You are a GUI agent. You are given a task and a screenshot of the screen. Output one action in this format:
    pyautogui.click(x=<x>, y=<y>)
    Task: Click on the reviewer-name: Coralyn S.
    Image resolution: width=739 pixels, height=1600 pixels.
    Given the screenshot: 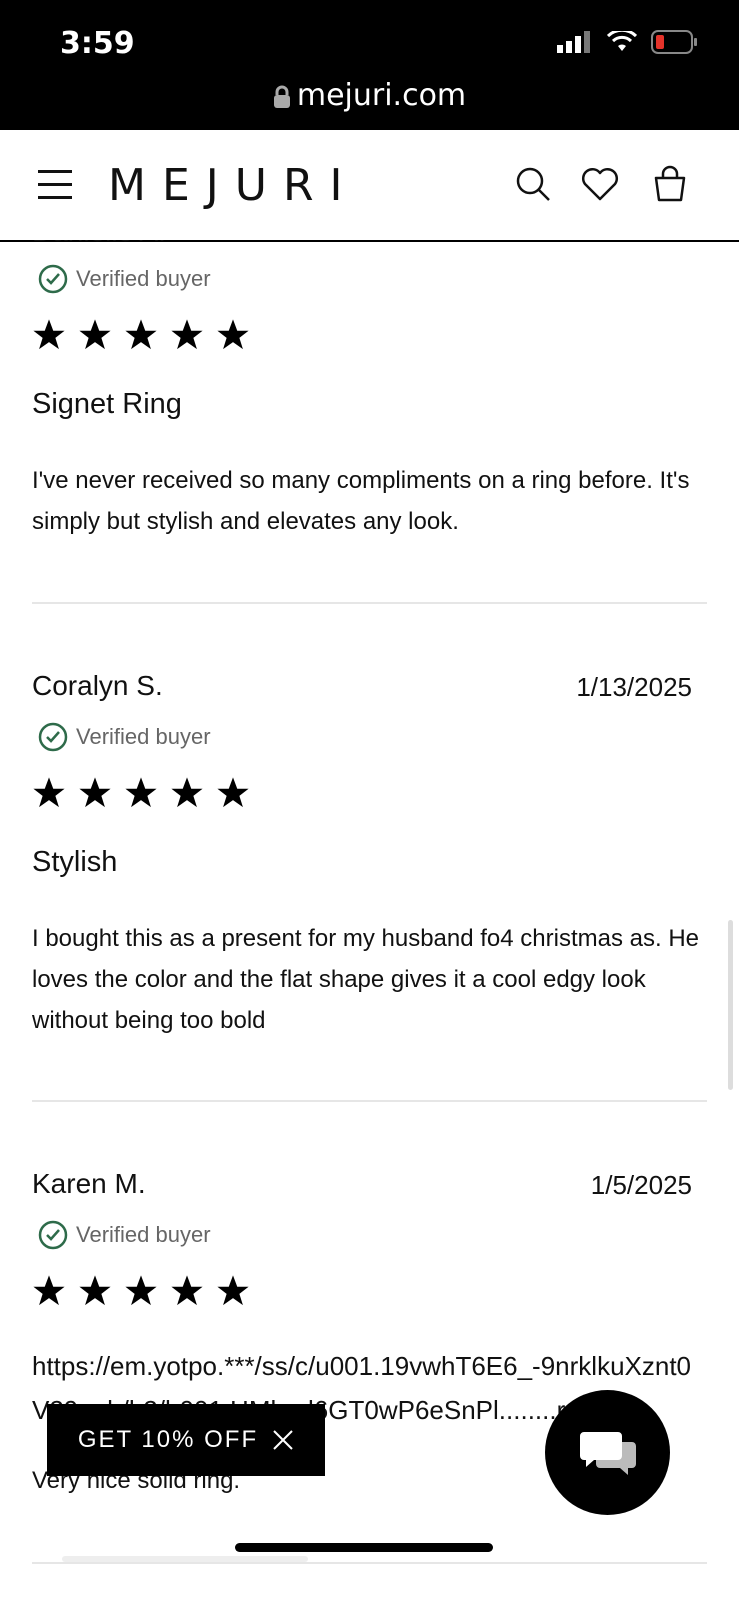 What is the action you would take?
    pyautogui.click(x=97, y=685)
    